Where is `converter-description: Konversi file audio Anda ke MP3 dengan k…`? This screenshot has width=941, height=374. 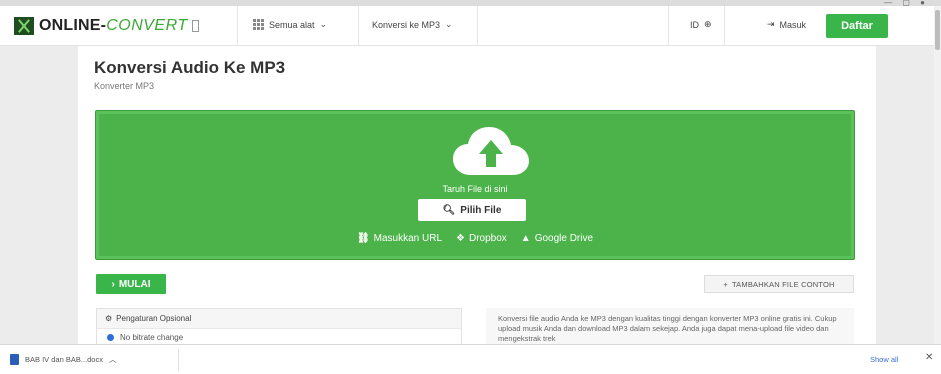
converter-description: Konversi file audio Anda ke MP3 dengan k… is located at coordinates (670, 326).